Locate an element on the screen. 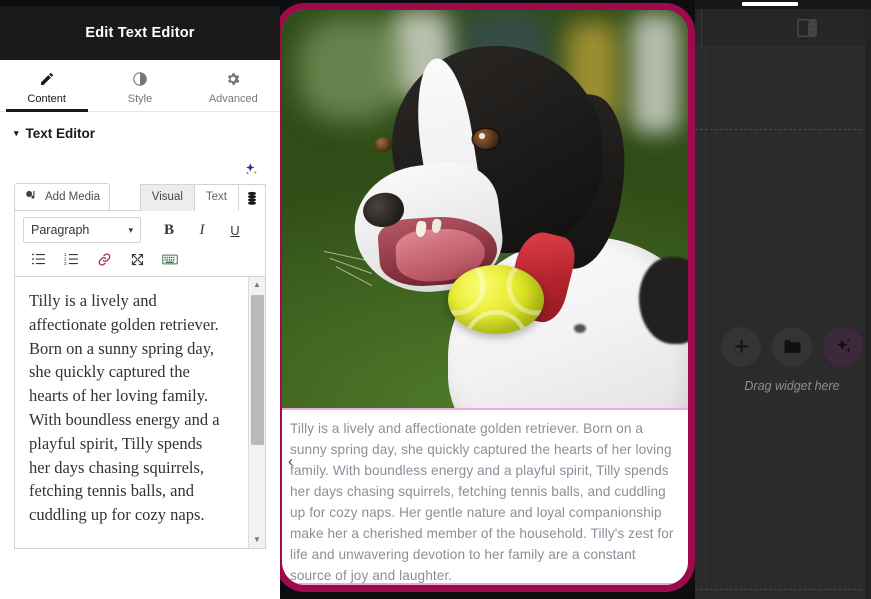 This screenshot has width=871, height=599. bulleted-list-icon is located at coordinates (38, 259).